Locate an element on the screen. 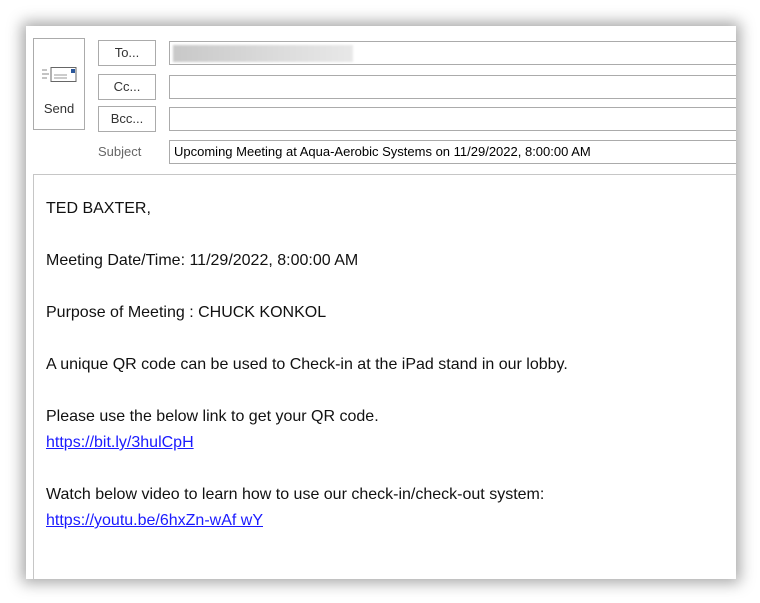  send-envelope-icon is located at coordinates (59, 74).